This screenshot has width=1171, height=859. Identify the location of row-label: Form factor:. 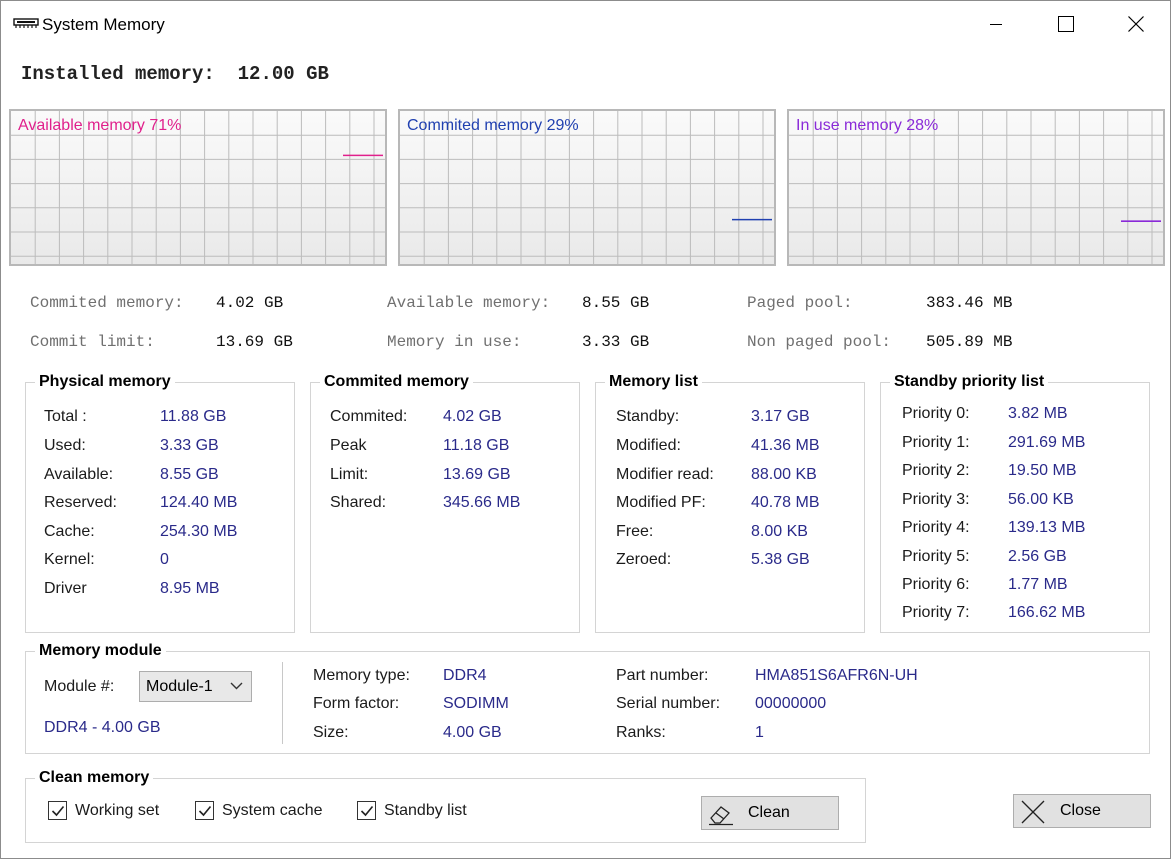
(356, 703).